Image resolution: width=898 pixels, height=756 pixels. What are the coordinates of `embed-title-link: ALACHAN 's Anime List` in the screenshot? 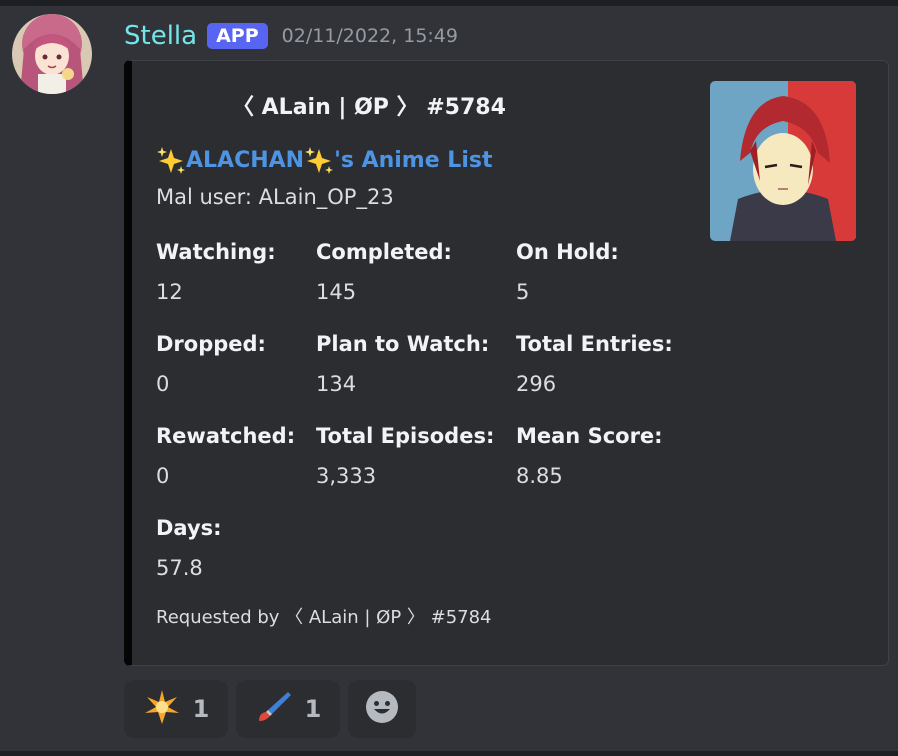 It's located at (324, 160).